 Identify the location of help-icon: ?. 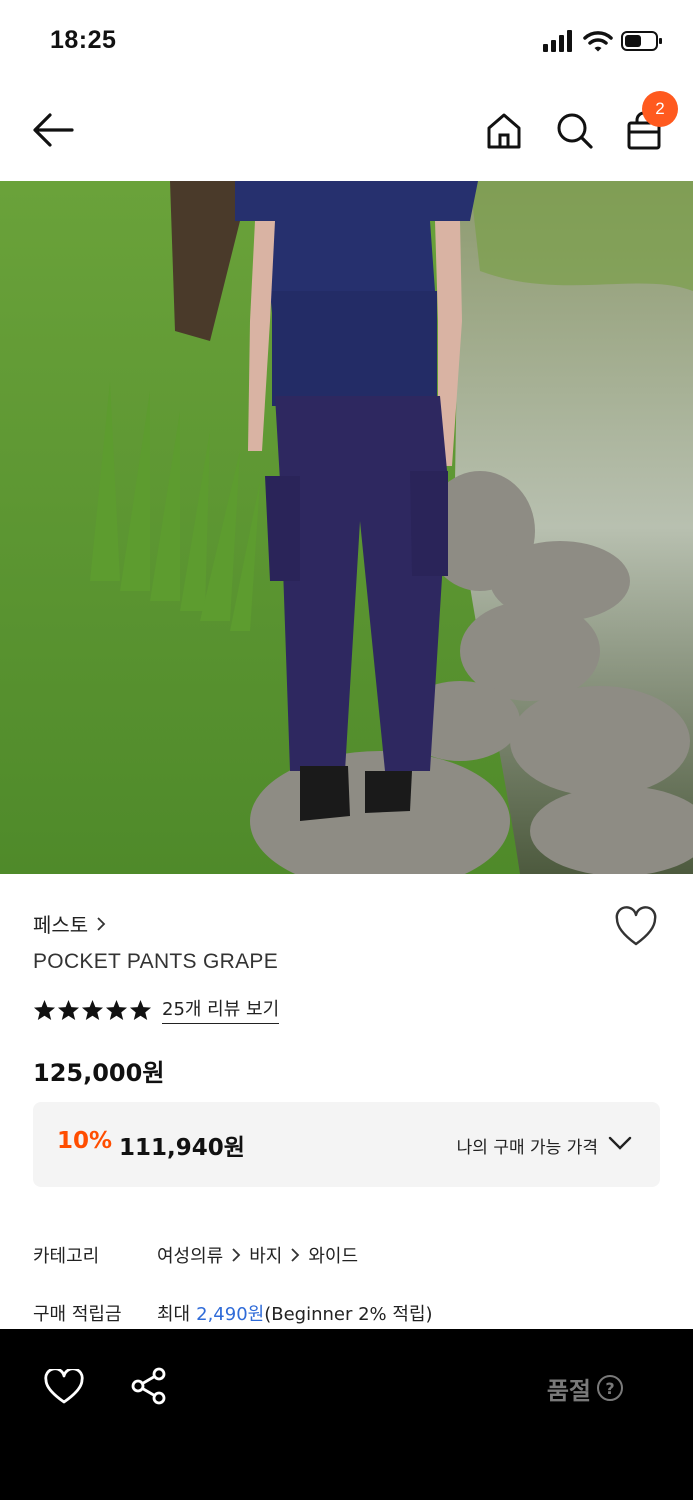
(610, 1388).